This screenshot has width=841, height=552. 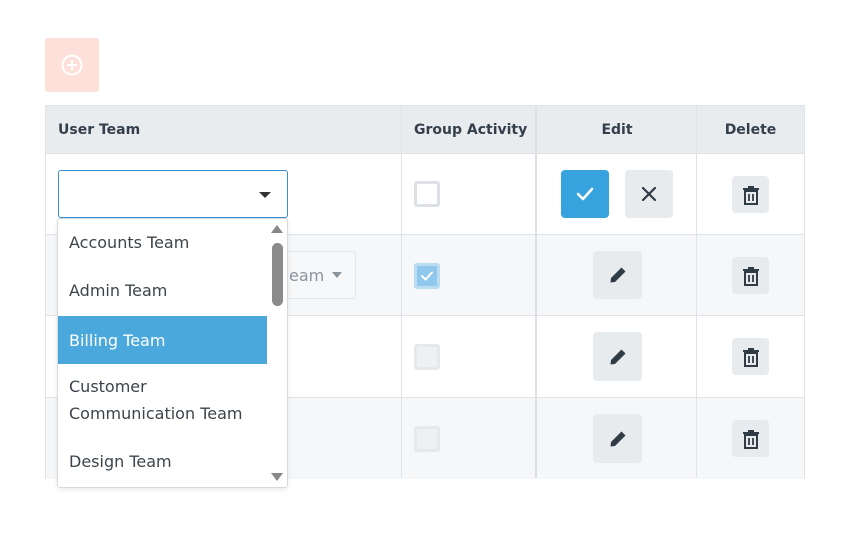 What do you see at coordinates (277, 477) in the screenshot?
I see `scroll-down-icon` at bounding box center [277, 477].